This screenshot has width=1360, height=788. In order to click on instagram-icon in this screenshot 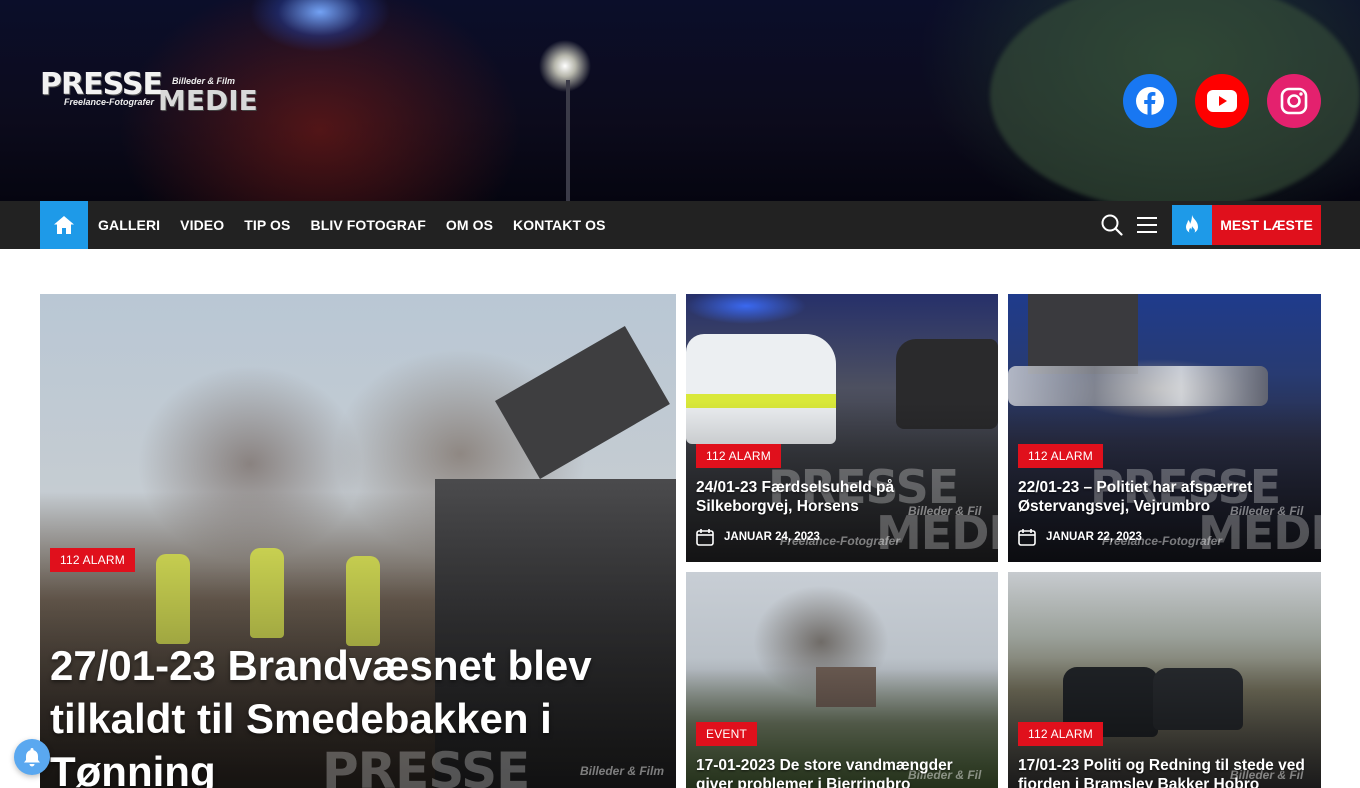, I will do `click(1294, 101)`.